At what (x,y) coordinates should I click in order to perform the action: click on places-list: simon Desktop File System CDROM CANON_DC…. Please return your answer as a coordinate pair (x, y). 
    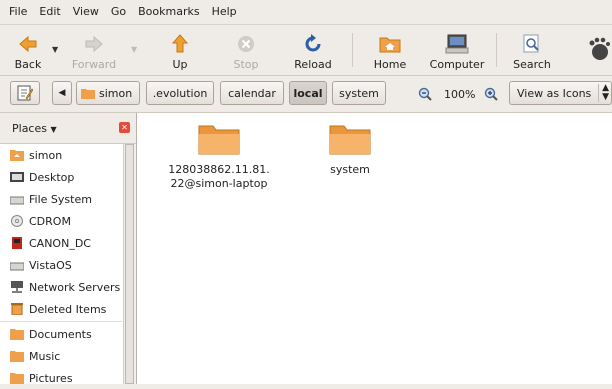
    Looking at the image, I should click on (61, 266).